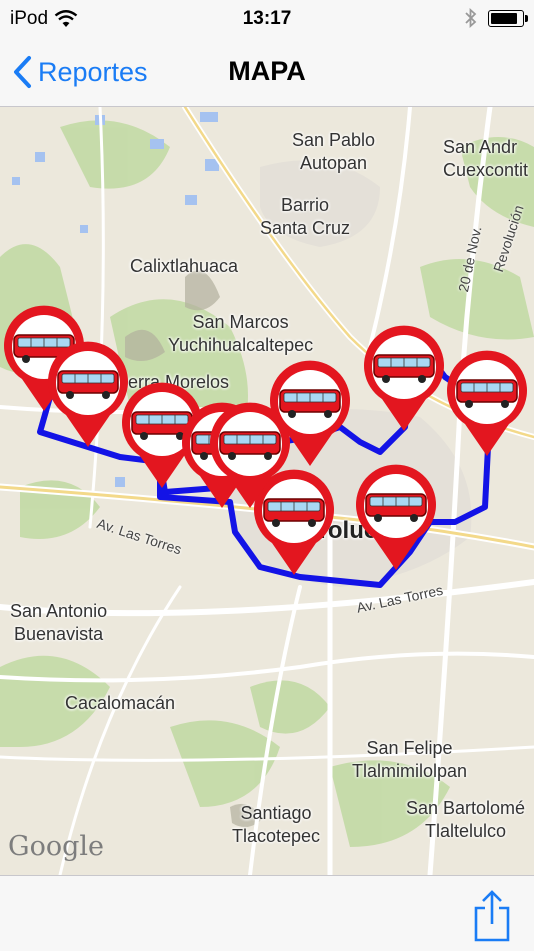  I want to click on status-right, so click(496, 18).